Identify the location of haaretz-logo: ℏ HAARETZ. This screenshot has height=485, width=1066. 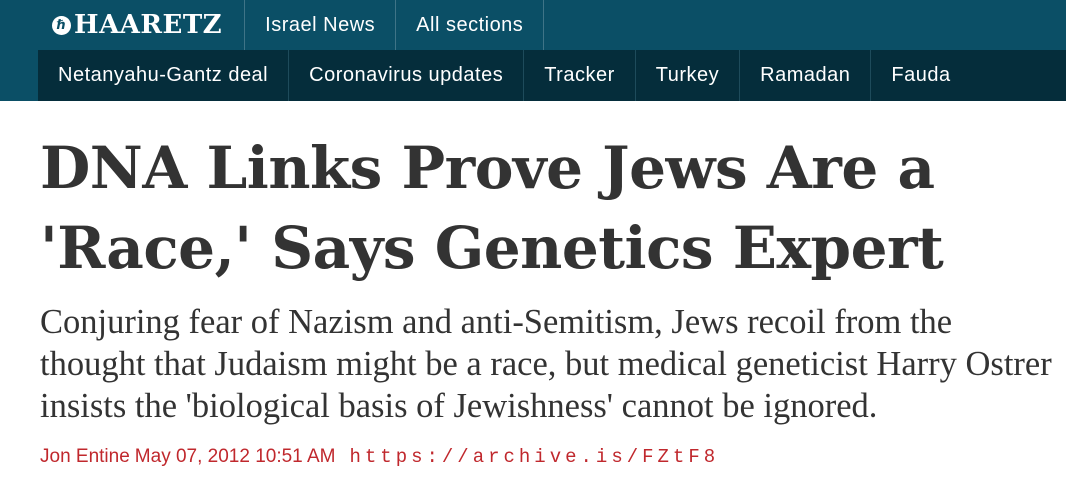
(123, 25).